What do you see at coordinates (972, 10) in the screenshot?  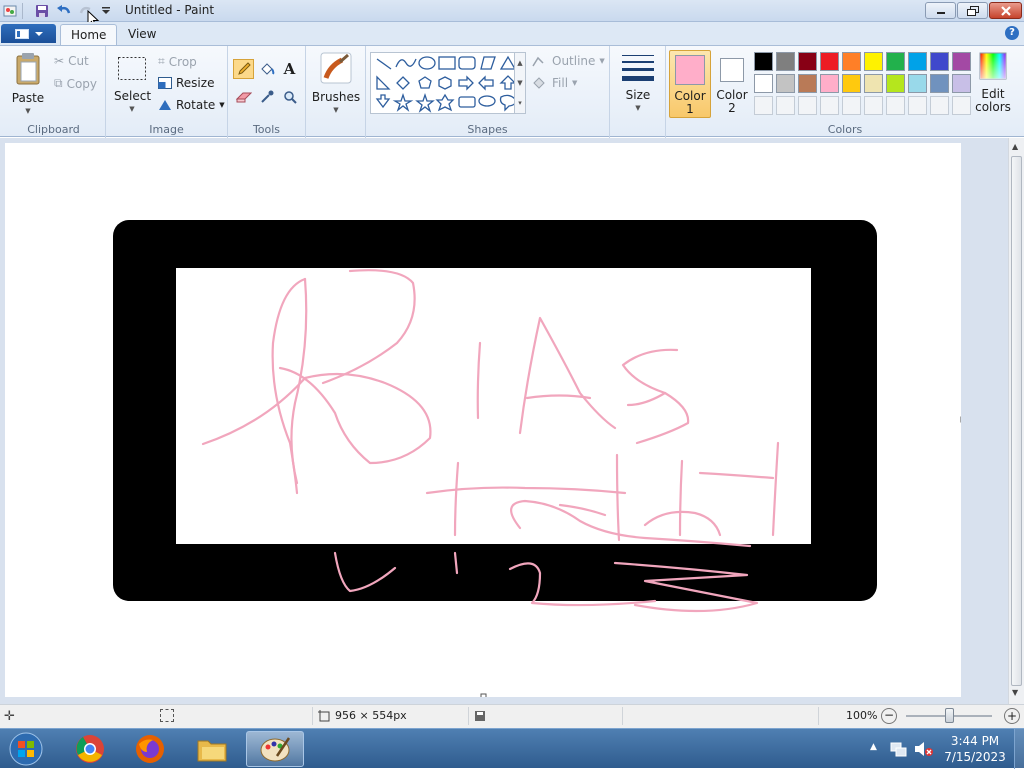 I see `restore-button` at bounding box center [972, 10].